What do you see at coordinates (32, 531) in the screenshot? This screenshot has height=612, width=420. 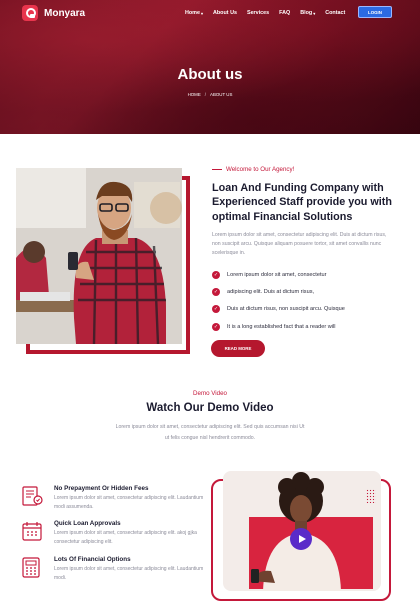 I see `calendar-icon` at bounding box center [32, 531].